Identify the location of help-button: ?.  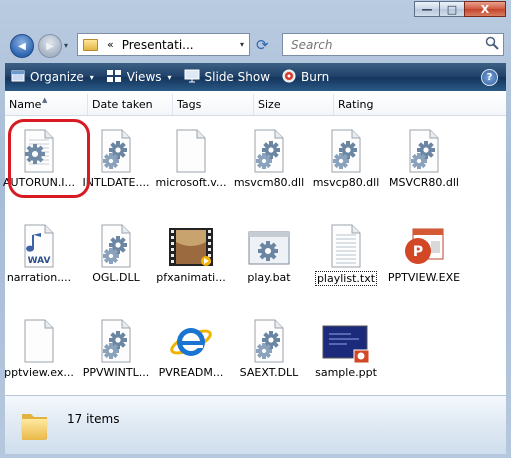
(489, 77).